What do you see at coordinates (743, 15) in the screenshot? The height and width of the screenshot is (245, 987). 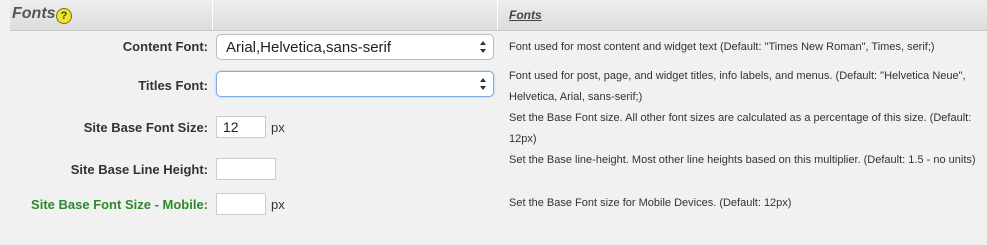 I see `header-cell-help: Fonts` at bounding box center [743, 15].